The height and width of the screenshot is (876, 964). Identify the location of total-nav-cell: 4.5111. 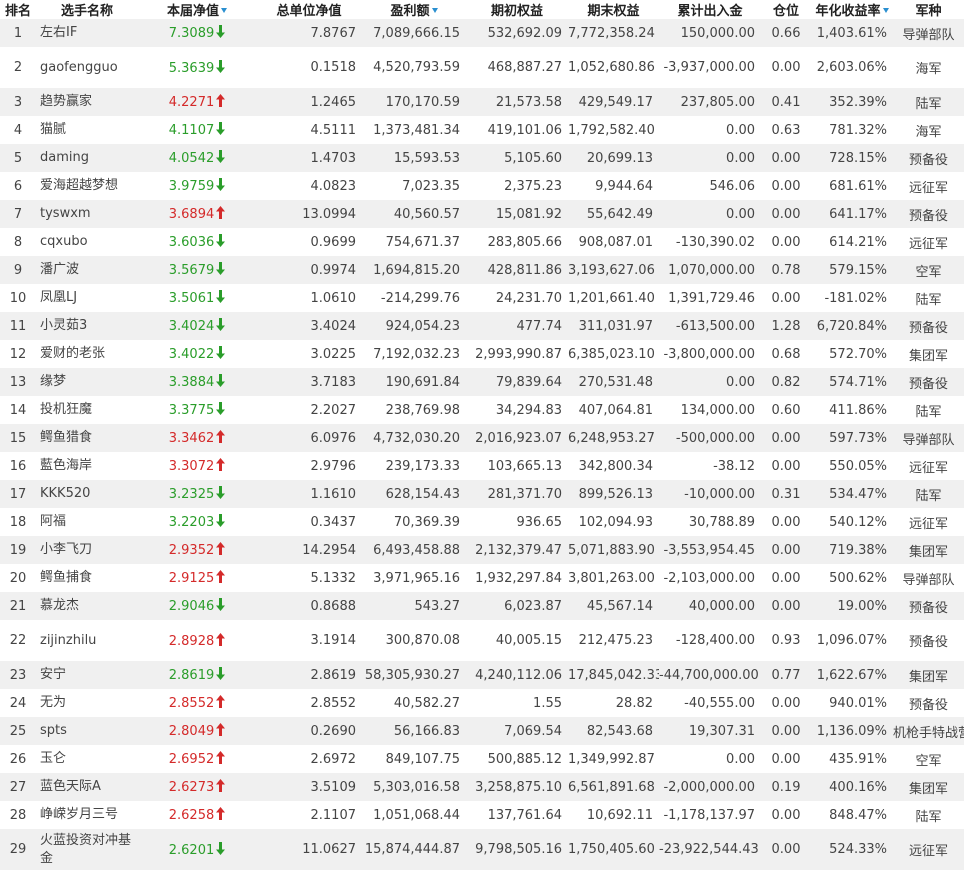
(309, 130).